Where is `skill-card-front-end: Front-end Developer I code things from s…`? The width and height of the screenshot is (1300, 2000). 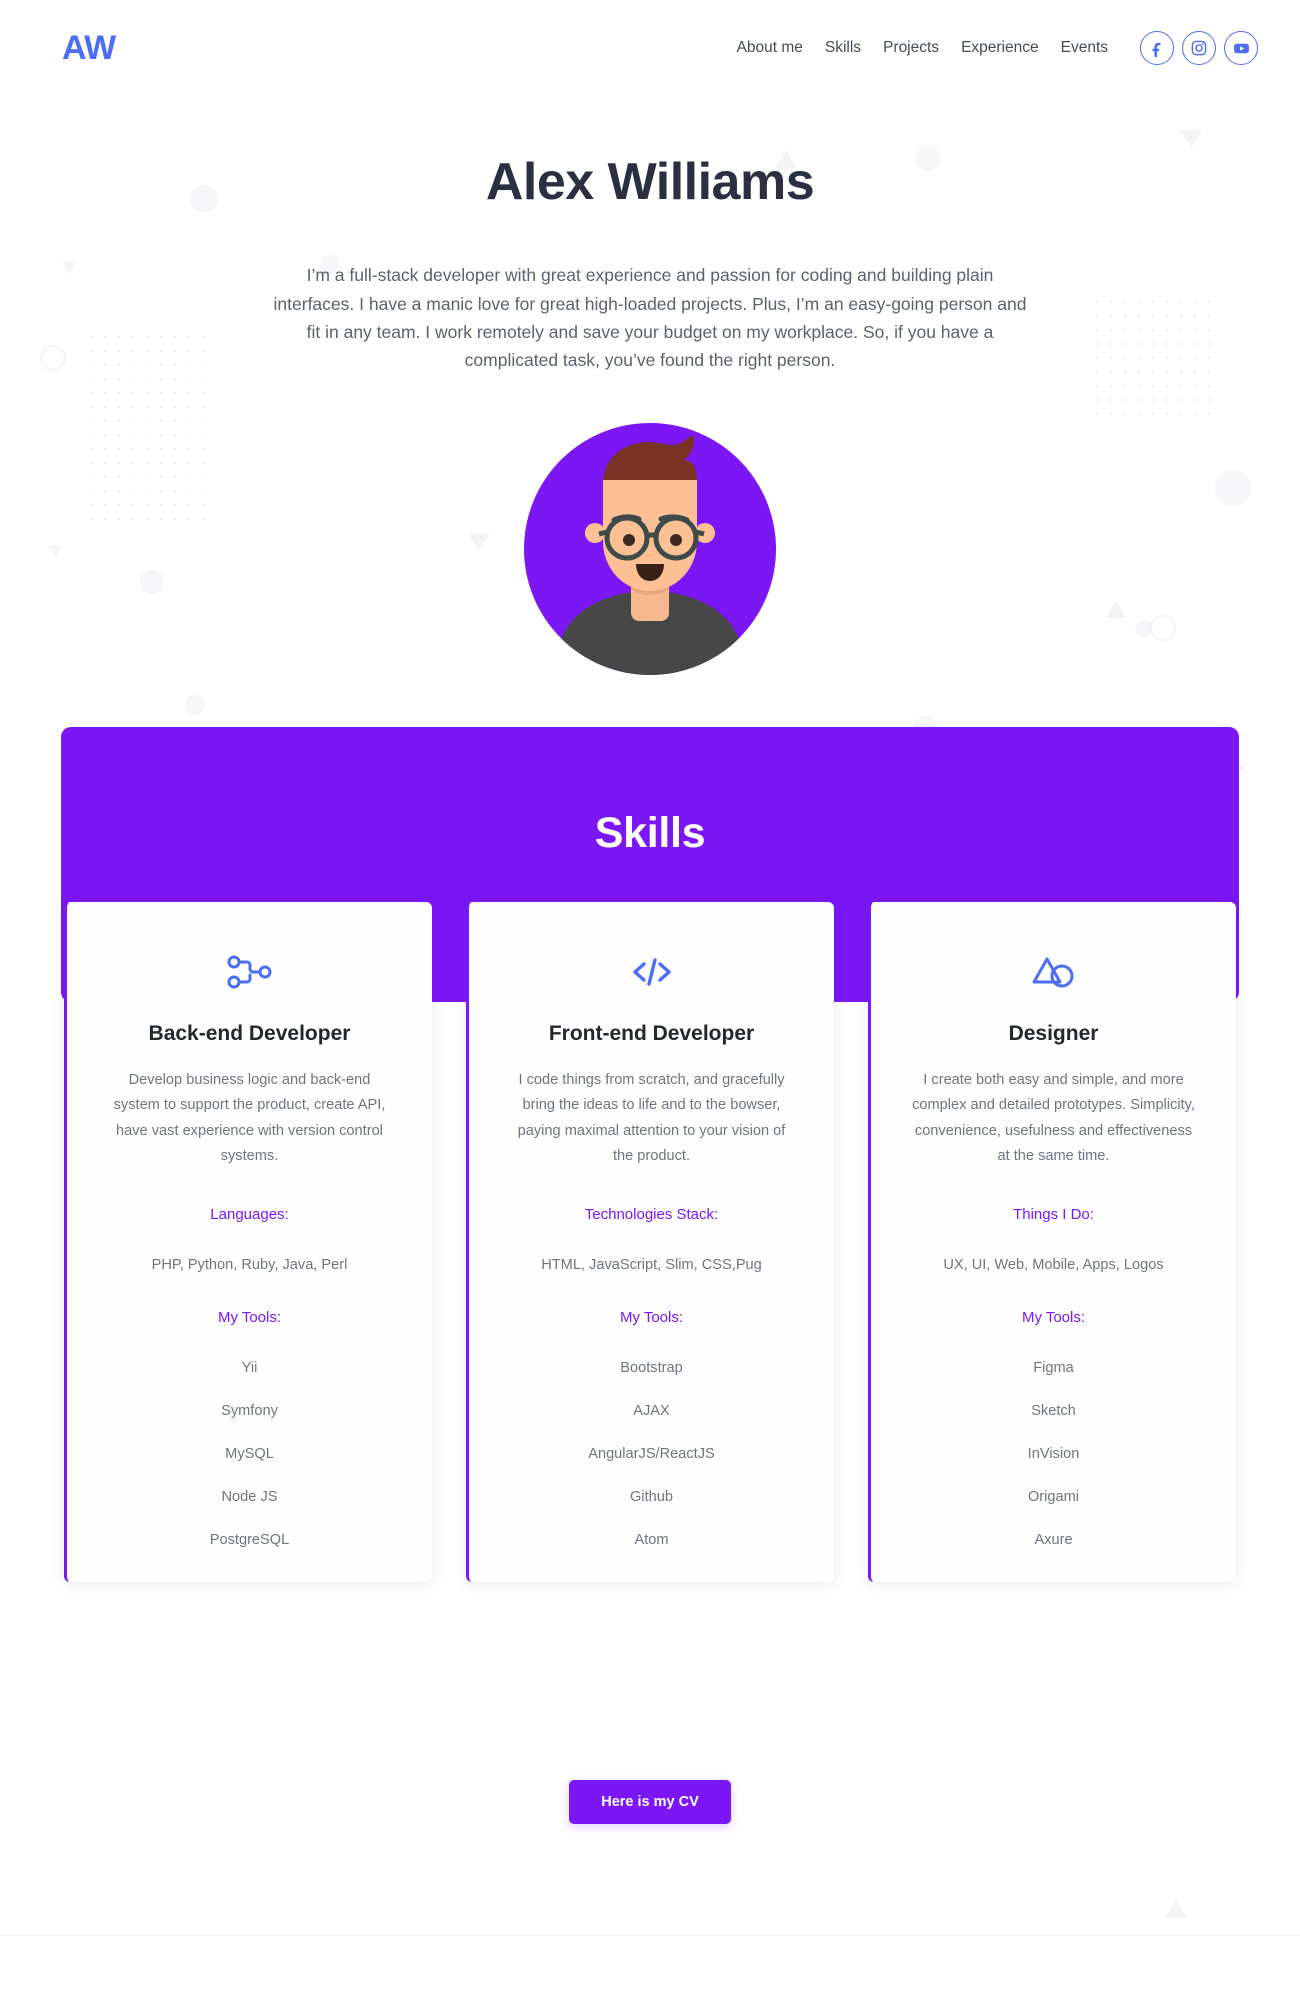
skill-card-front-end: Front-end Developer I code things from s… is located at coordinates (650, 1241).